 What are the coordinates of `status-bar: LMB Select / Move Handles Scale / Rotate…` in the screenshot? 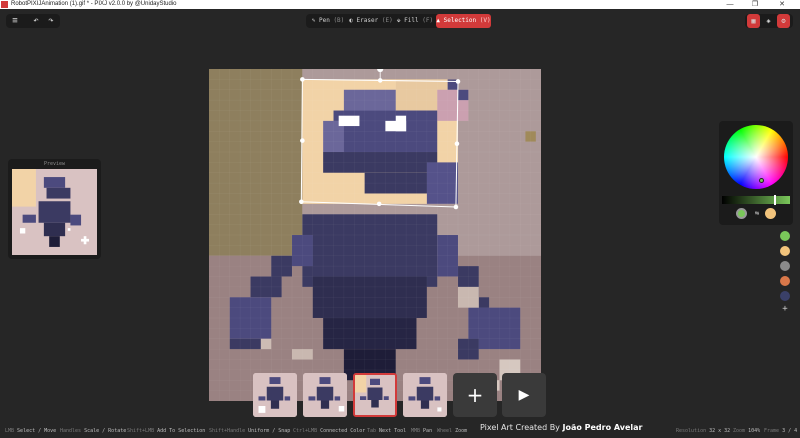 It's located at (400, 431).